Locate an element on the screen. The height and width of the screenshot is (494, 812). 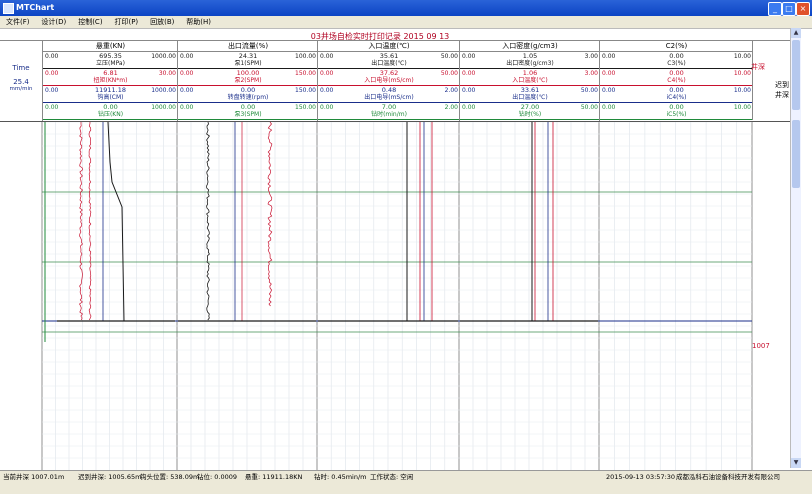
curve-row: 0.00 6.81 30.00 扭矩(KN*m) is located at coordinates (110, 77).